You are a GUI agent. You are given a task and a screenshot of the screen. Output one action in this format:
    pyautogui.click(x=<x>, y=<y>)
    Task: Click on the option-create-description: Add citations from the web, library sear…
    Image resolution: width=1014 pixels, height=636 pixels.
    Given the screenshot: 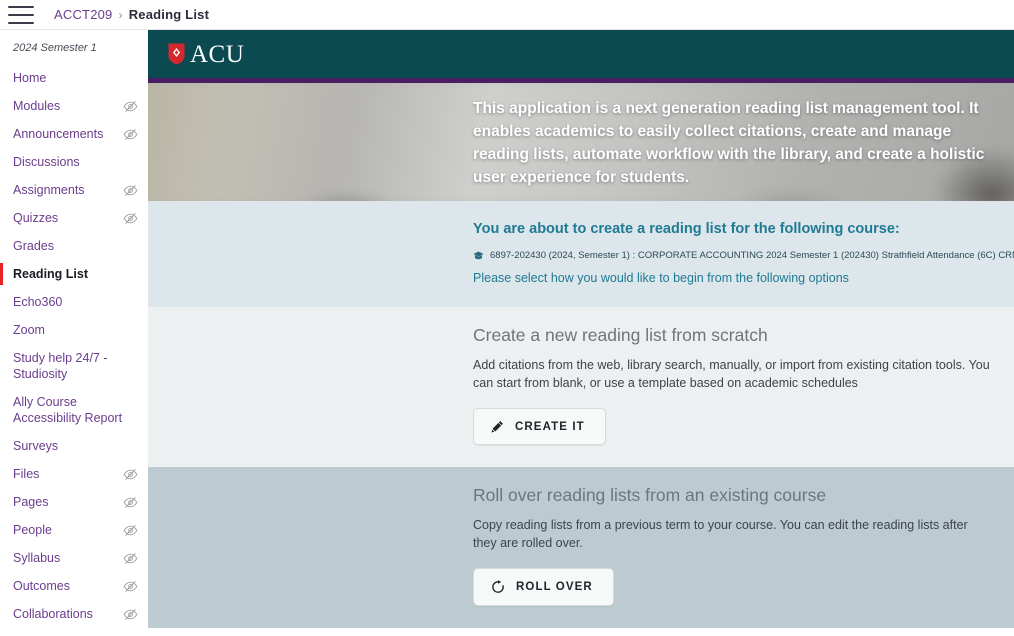 What is the action you would take?
    pyautogui.click(x=731, y=374)
    